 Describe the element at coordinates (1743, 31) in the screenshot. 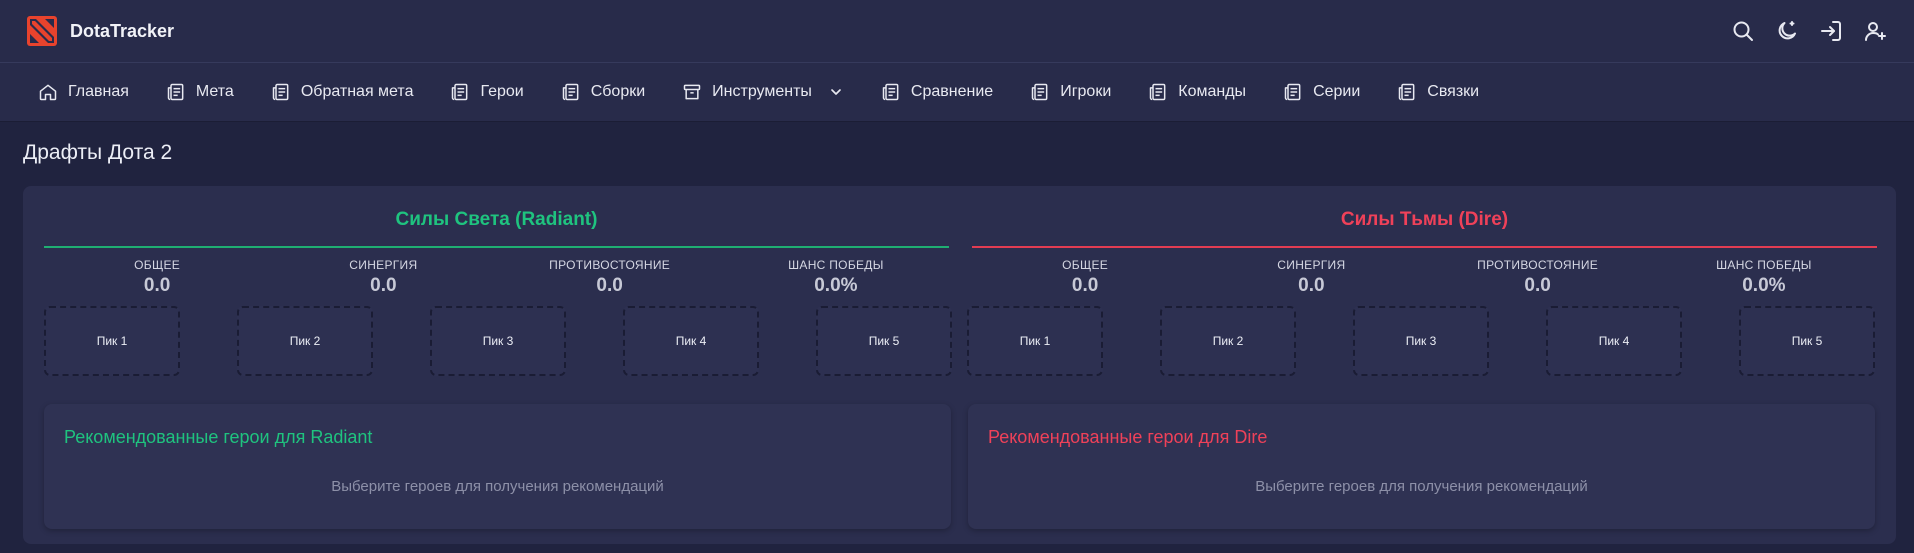

I see `search-icon` at that location.